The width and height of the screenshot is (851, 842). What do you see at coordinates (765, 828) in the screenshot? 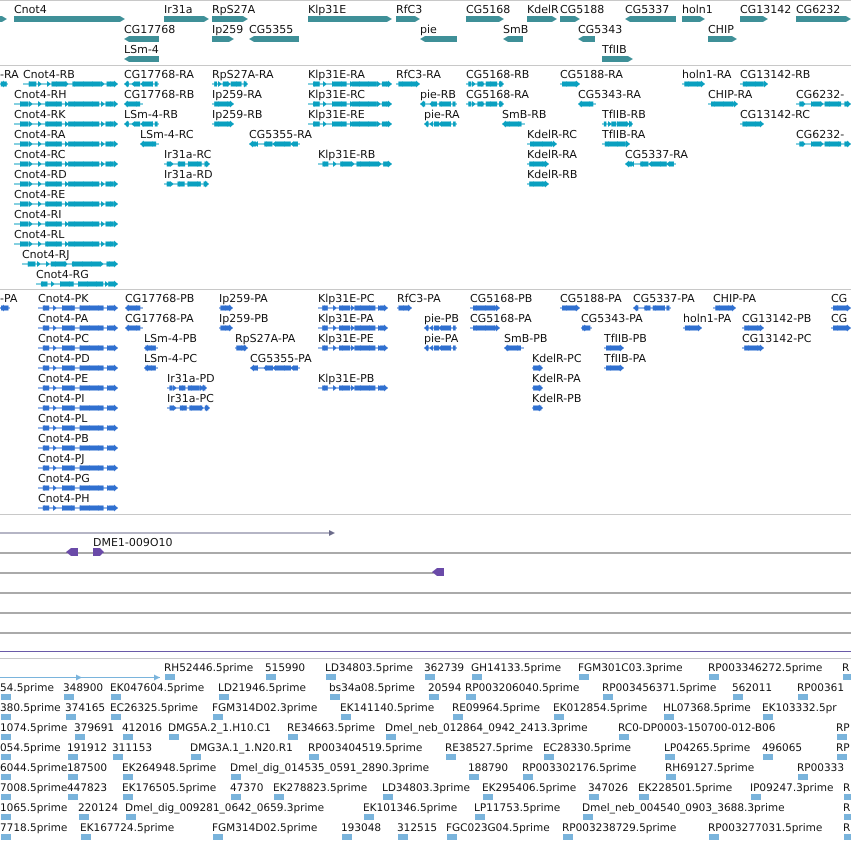
I see `feature-label: RP003277031.5prime` at bounding box center [765, 828].